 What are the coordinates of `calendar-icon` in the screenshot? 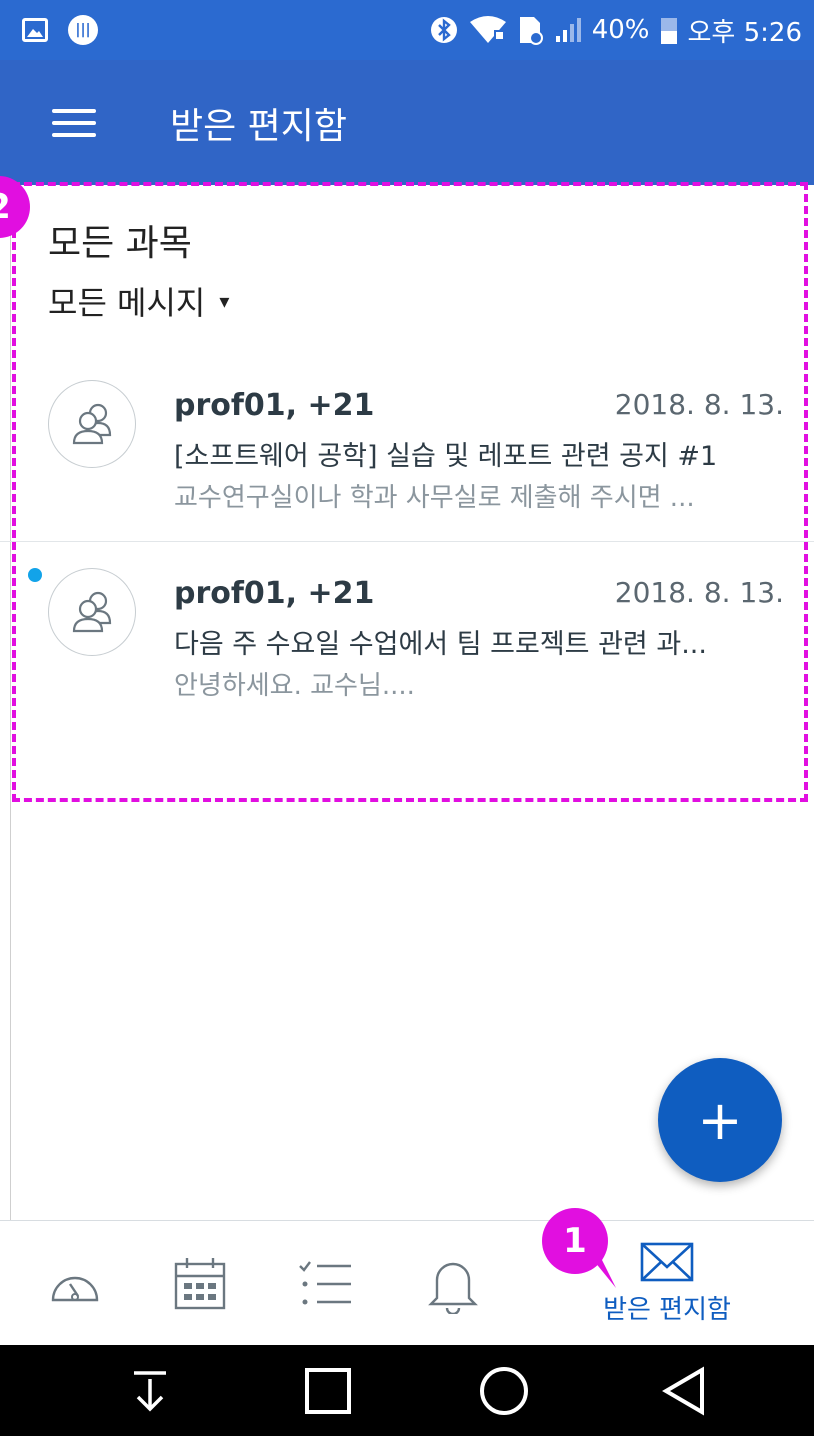 It's located at (200, 1283).